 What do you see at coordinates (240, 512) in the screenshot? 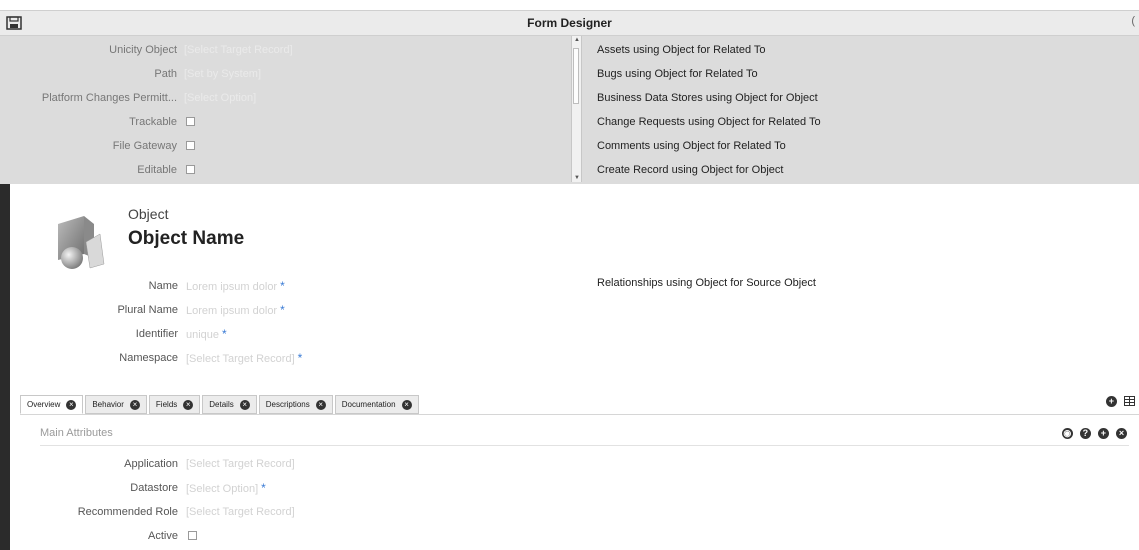
I see `recommended-role-input: [Select Target Record]` at bounding box center [240, 512].